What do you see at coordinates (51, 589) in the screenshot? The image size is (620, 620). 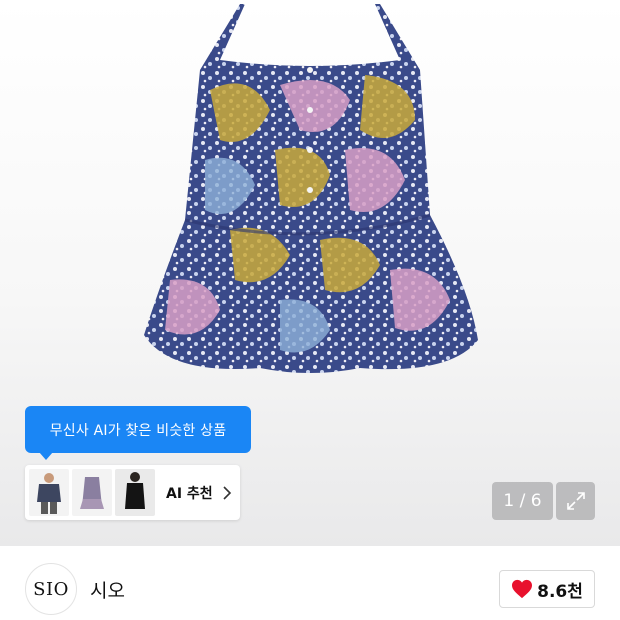 I see `brand-logo: SIO` at bounding box center [51, 589].